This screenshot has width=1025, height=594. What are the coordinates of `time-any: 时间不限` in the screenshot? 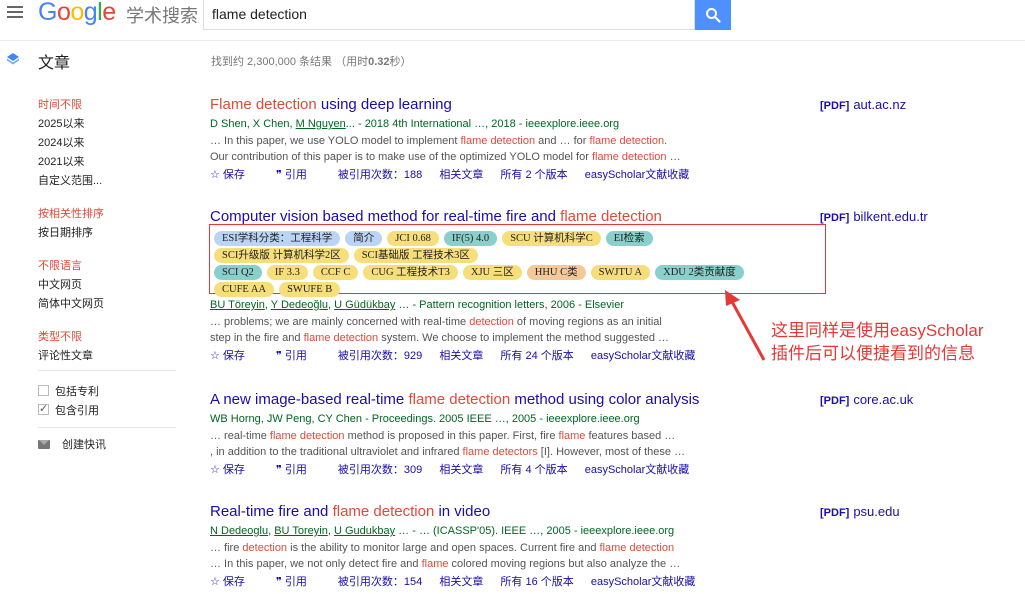 It's located at (108, 105).